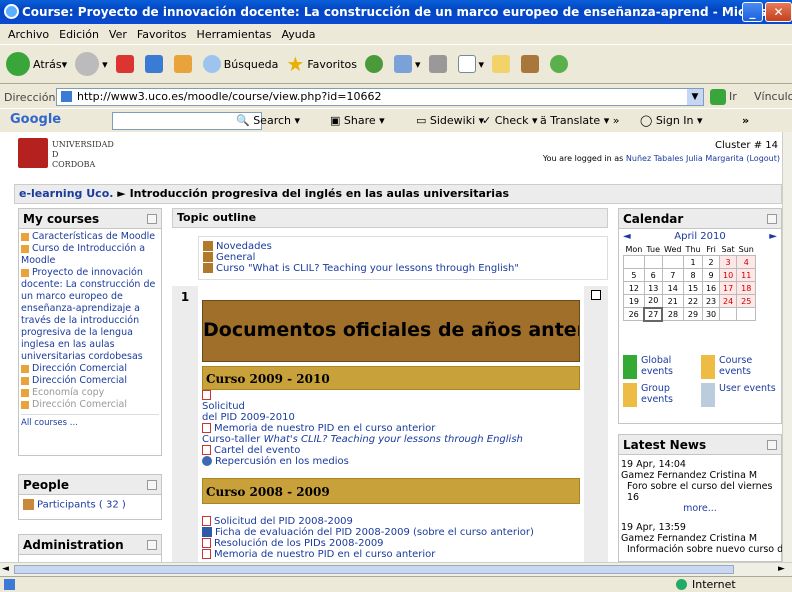 Image resolution: width=792 pixels, height=592 pixels. I want to click on solicitud-text: Solicitud, so click(391, 406).